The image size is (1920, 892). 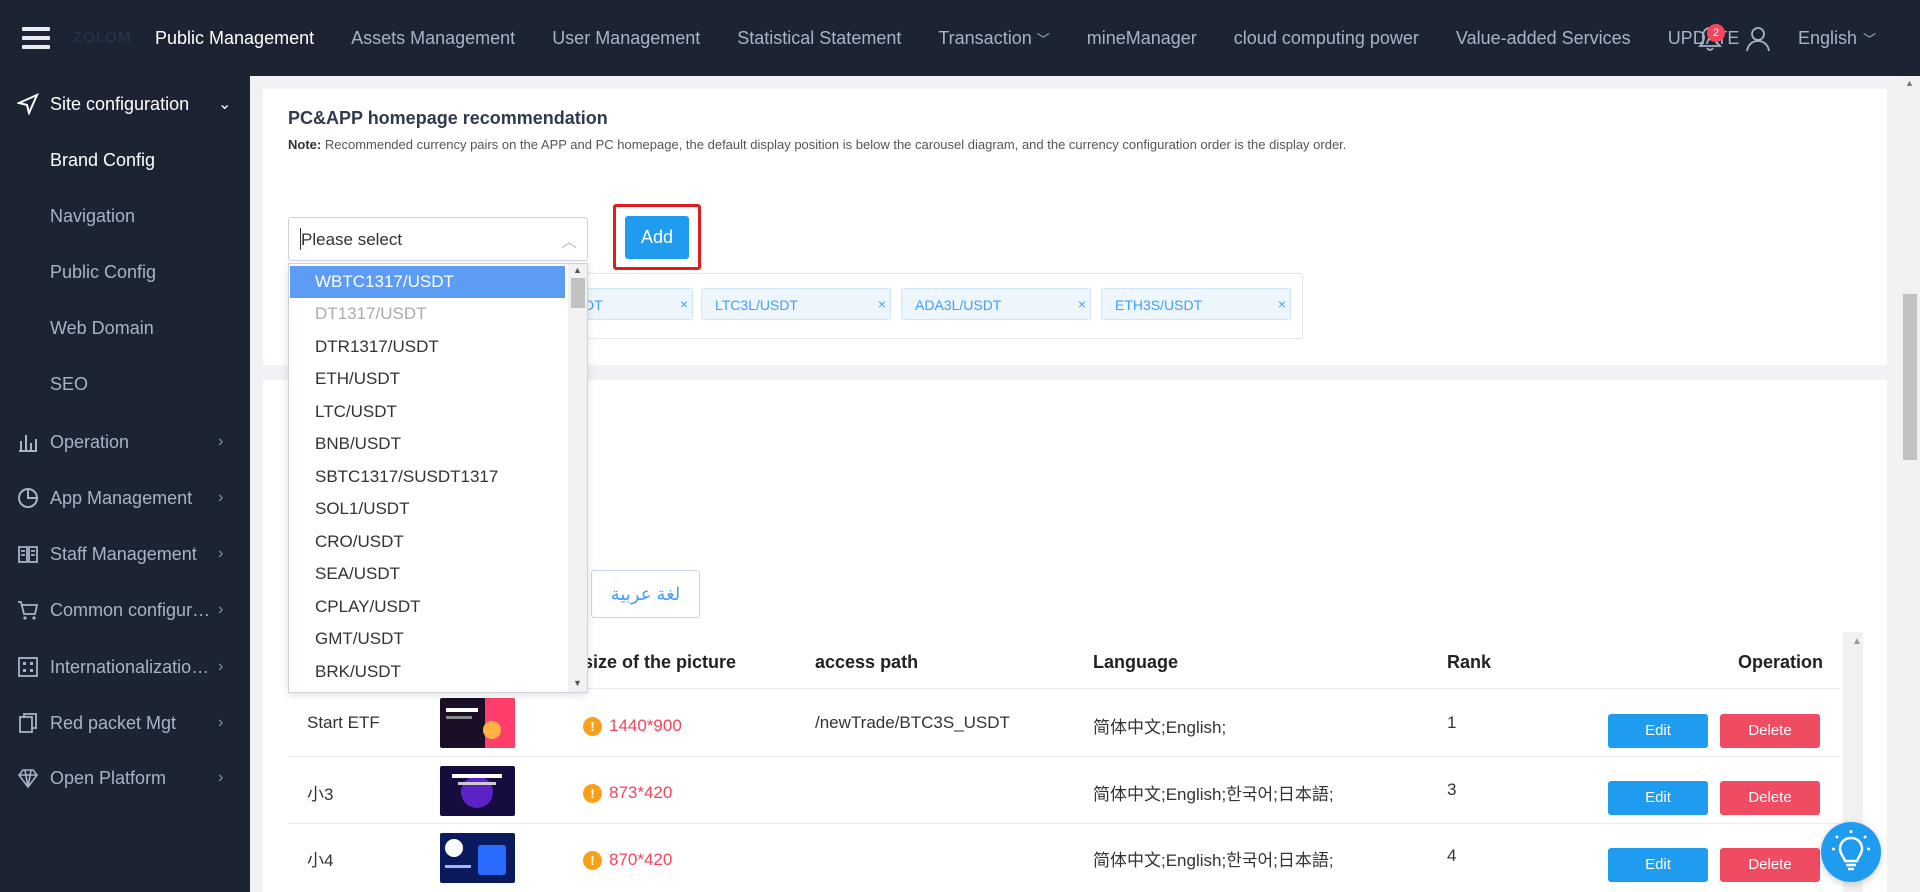 I want to click on tab-arabic: لغة عربية, so click(x=645, y=594).